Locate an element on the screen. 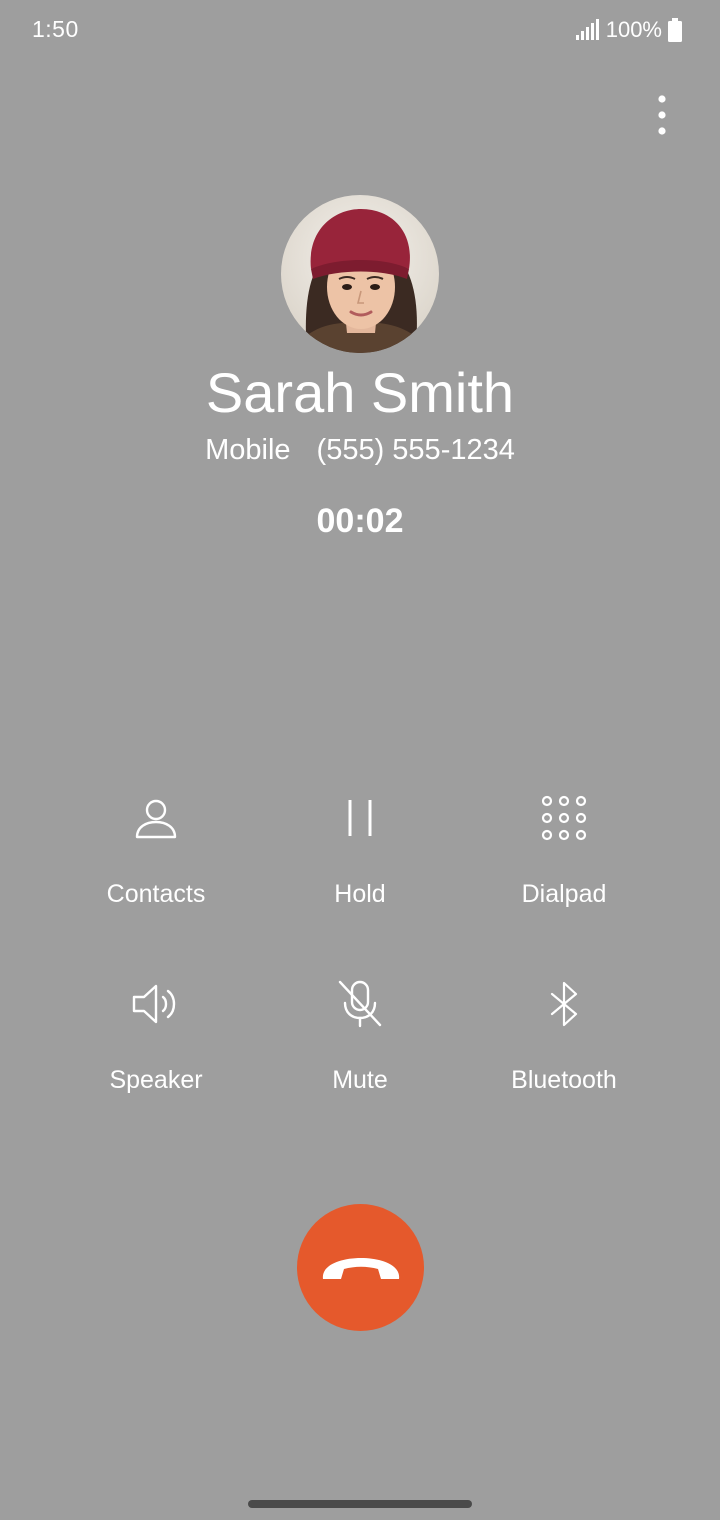 Image resolution: width=720 pixels, height=1520 pixels. pause-icon is located at coordinates (360, 818).